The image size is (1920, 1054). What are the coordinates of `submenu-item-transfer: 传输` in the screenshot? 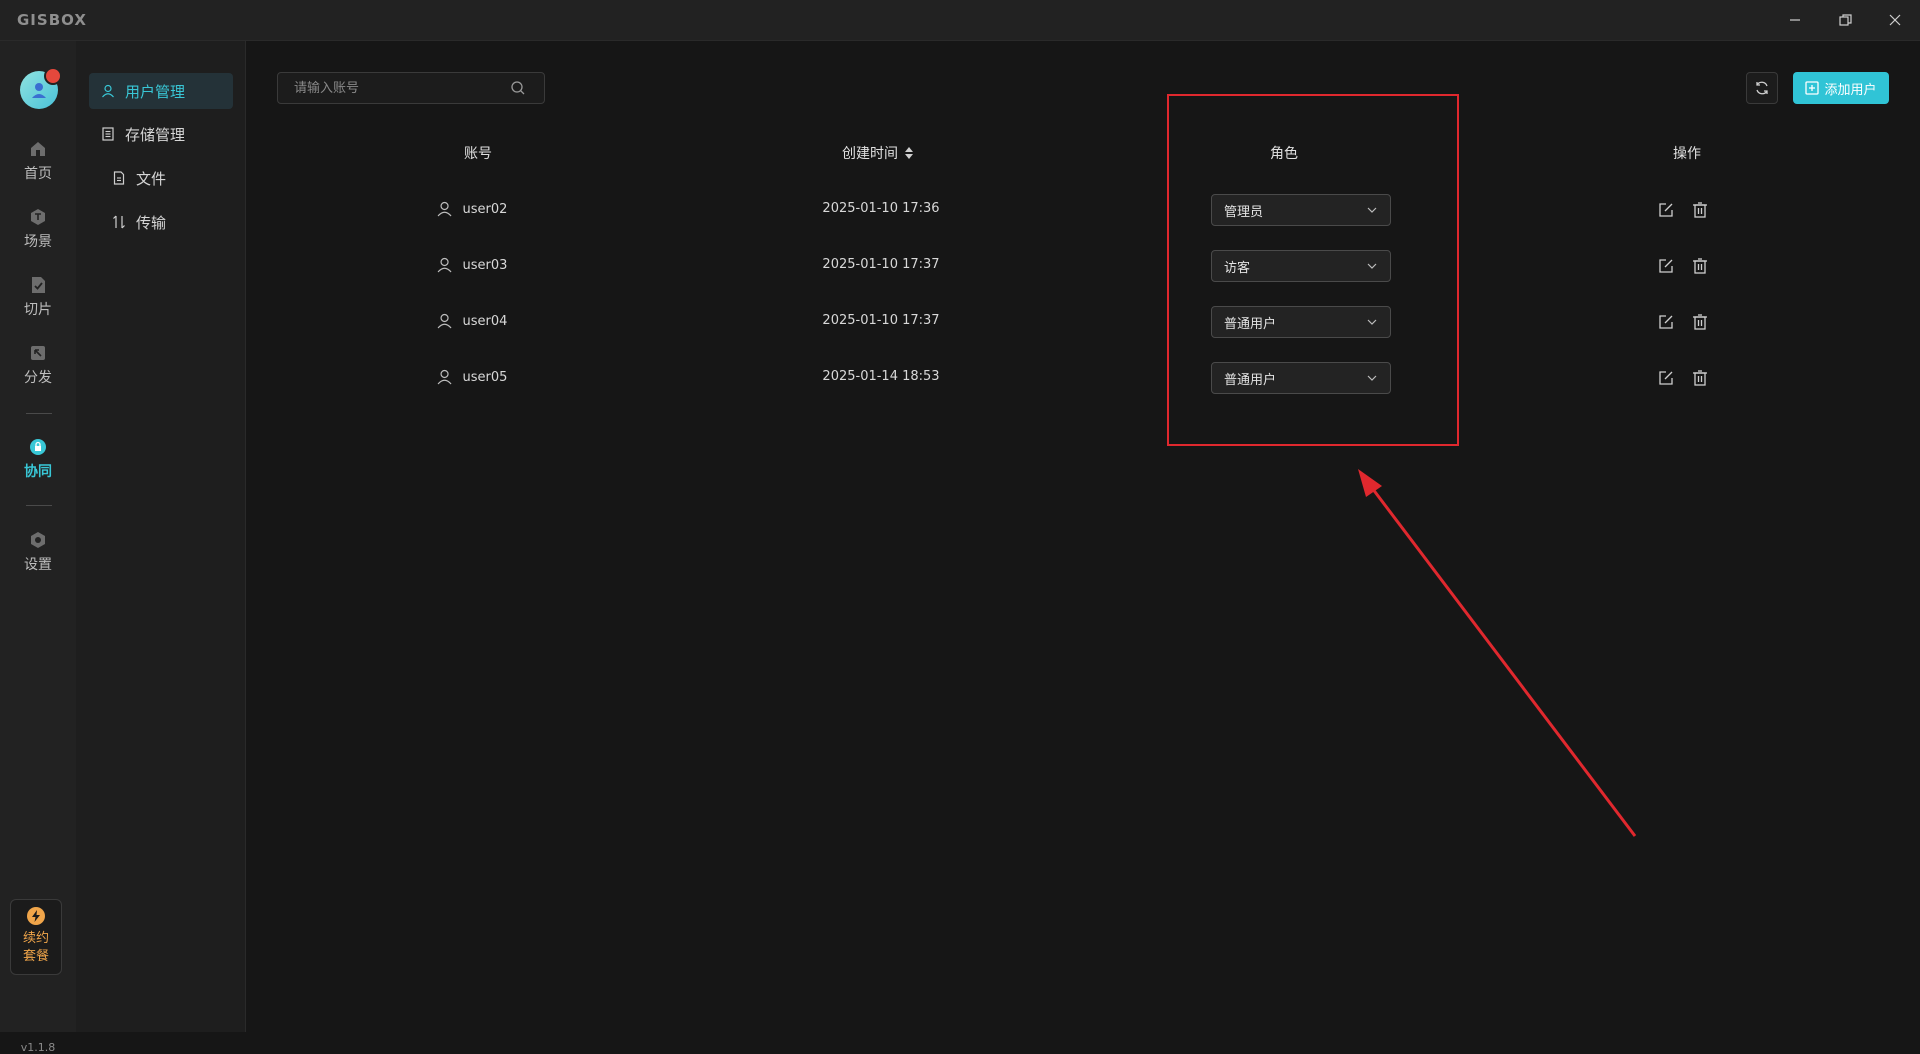 It's located at (139, 222).